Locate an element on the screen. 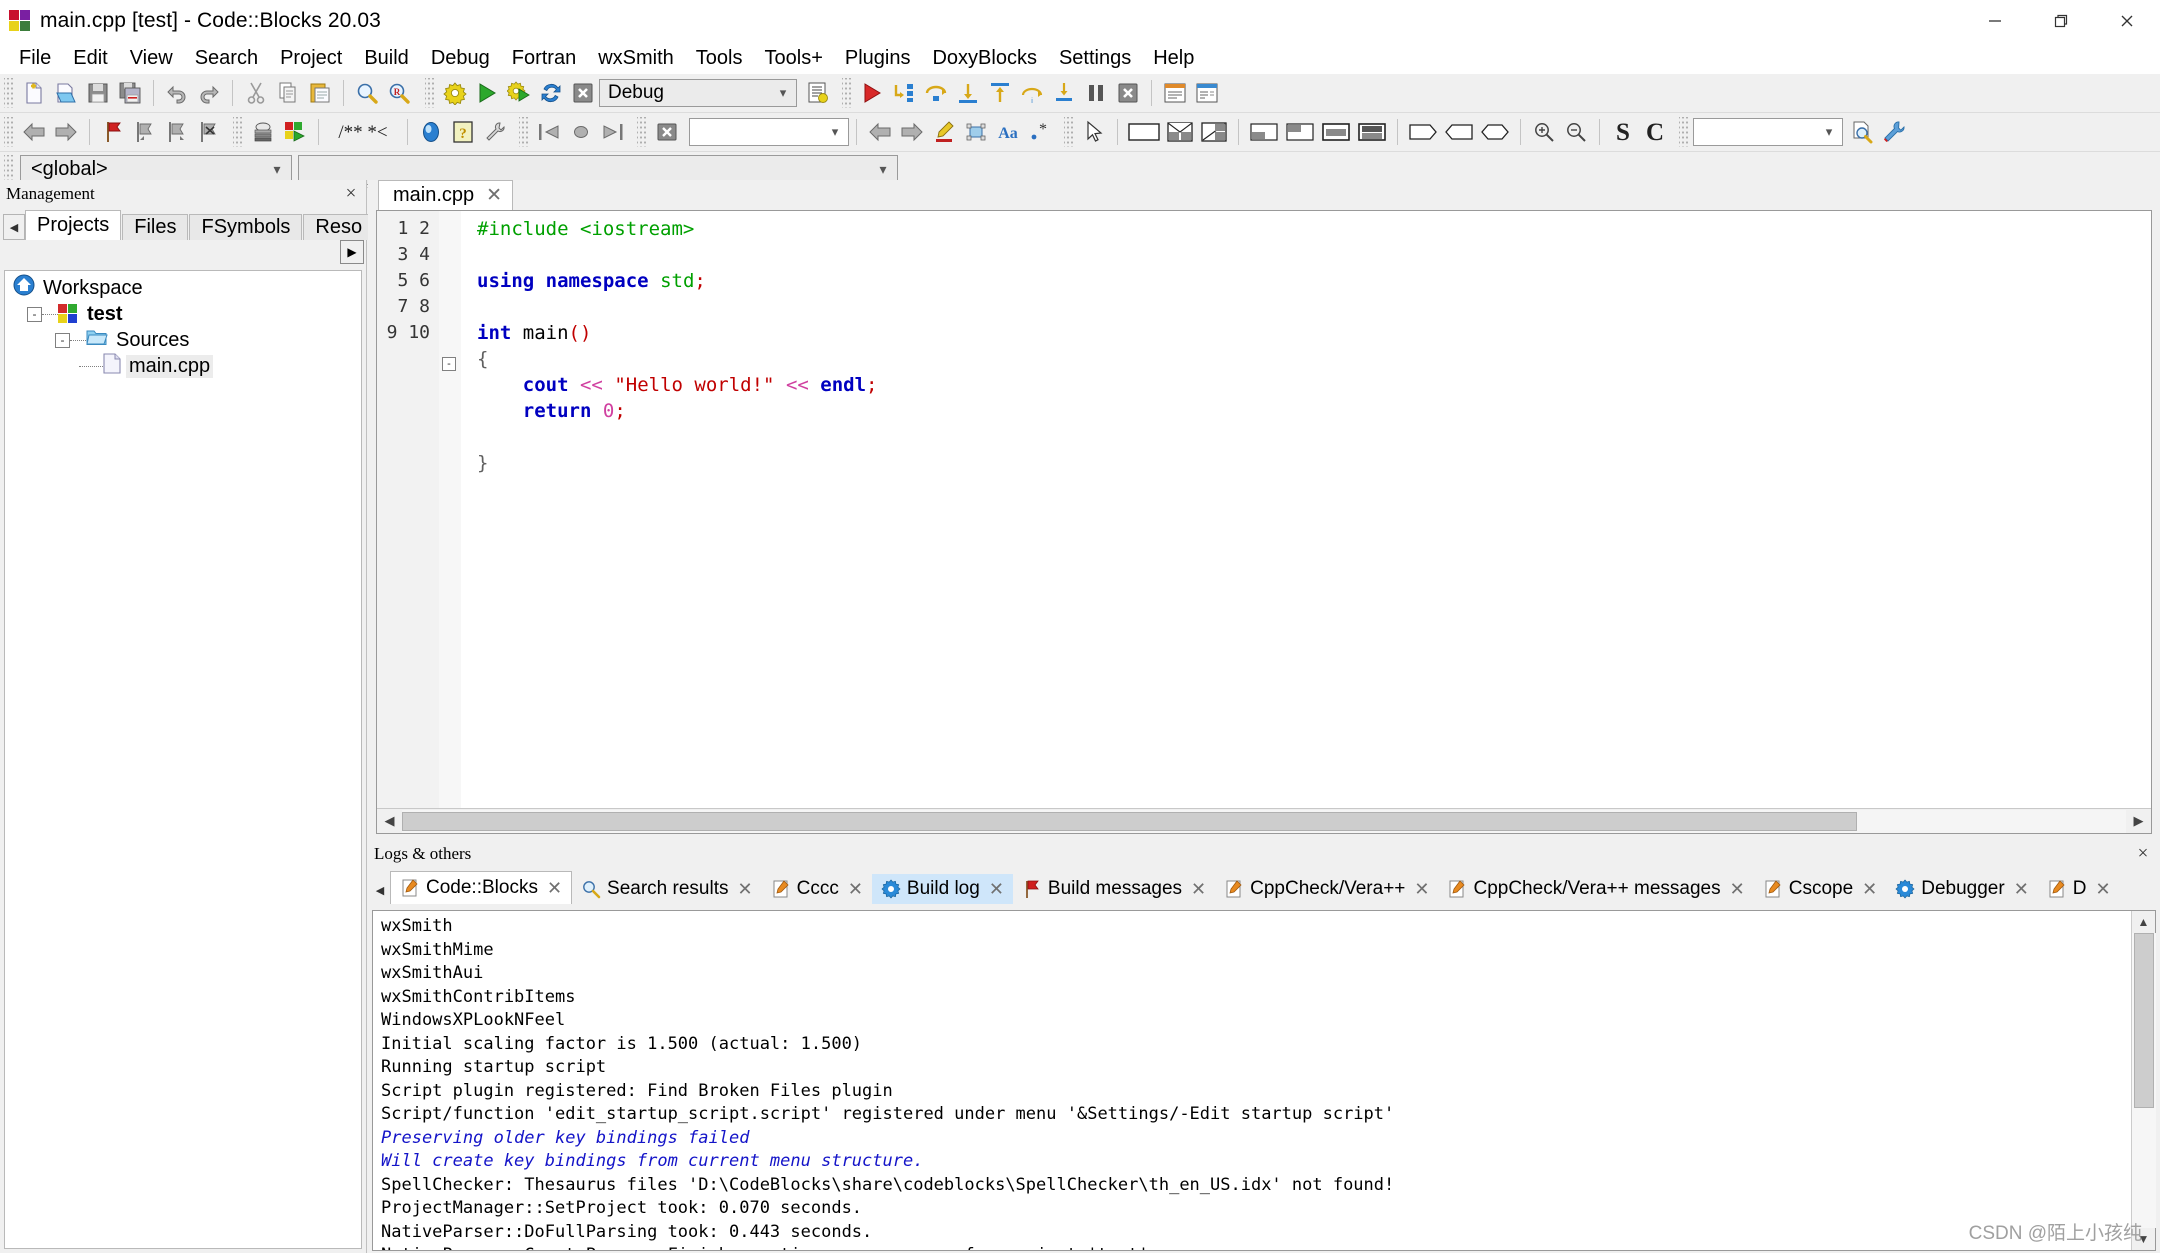  logs-tab-cscope: Cscope ✕ is located at coordinates (1820, 889).